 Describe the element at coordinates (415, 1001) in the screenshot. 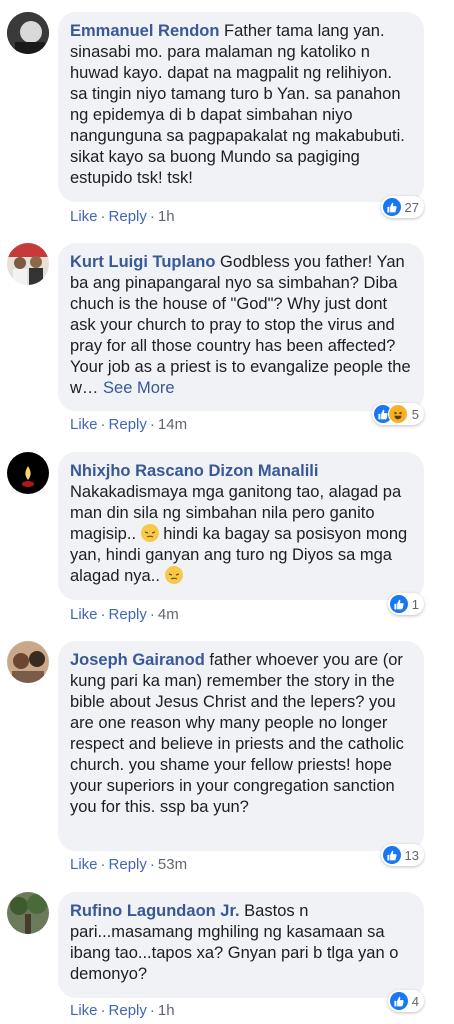

I see `reaction-count: 4` at that location.